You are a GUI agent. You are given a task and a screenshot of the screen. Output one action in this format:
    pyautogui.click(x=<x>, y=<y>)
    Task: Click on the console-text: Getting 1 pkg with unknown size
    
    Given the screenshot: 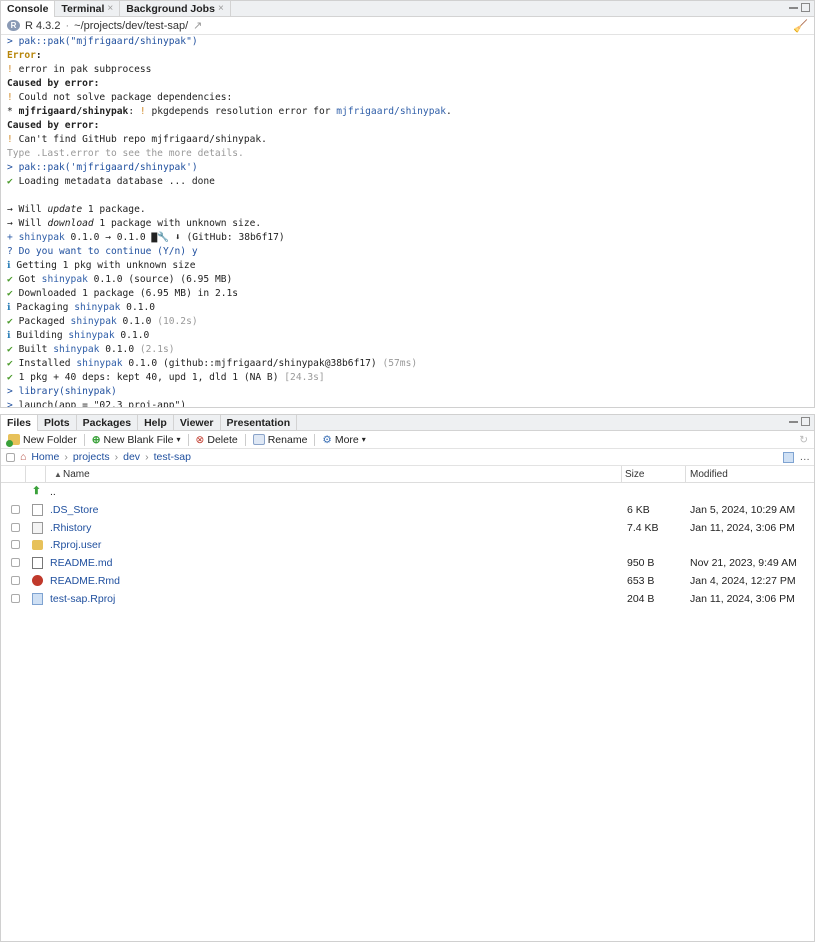 What is the action you would take?
    pyautogui.click(x=106, y=265)
    